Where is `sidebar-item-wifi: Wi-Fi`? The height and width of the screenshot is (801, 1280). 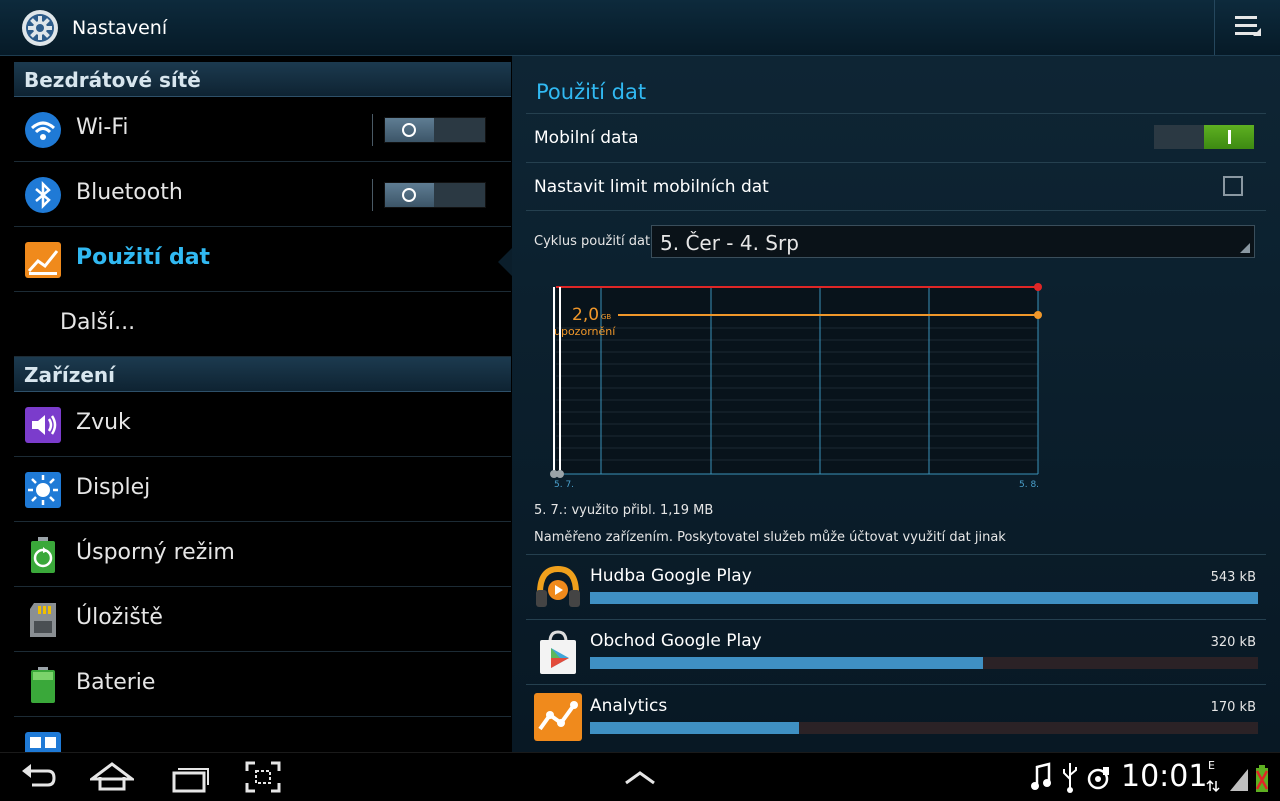 sidebar-item-wifi: Wi-Fi is located at coordinates (262, 129).